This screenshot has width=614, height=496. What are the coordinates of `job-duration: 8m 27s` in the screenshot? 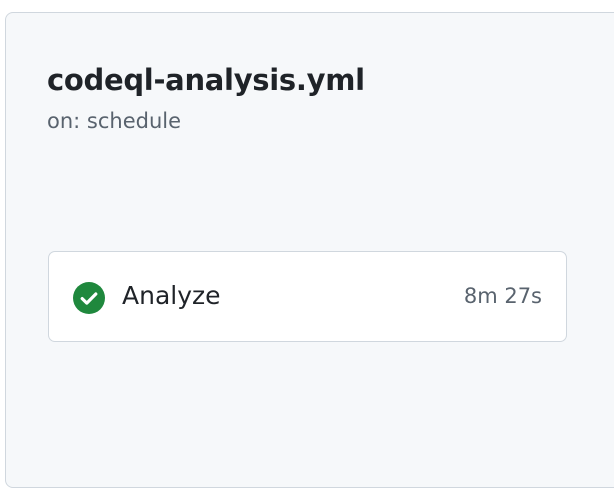 It's located at (502, 296).